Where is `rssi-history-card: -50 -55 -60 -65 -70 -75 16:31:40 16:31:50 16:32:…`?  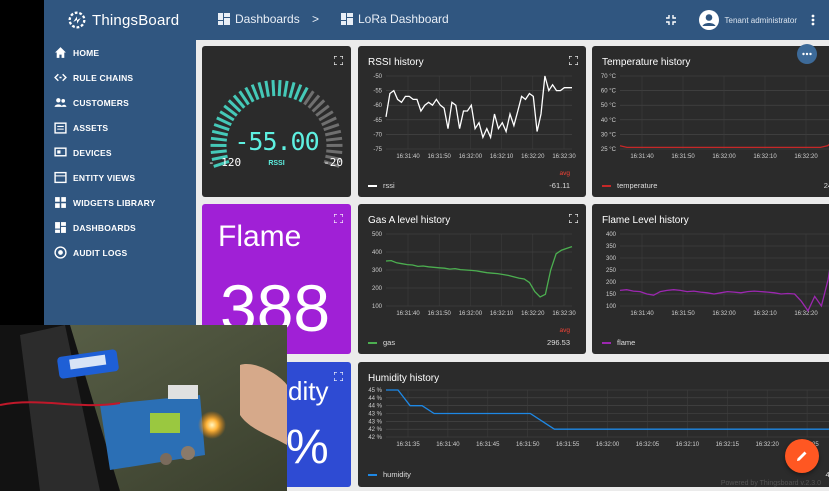 rssi-history-card: -50 -55 -60 -65 -70 -75 16:31:40 16:31:50 16:32:… is located at coordinates (472, 121).